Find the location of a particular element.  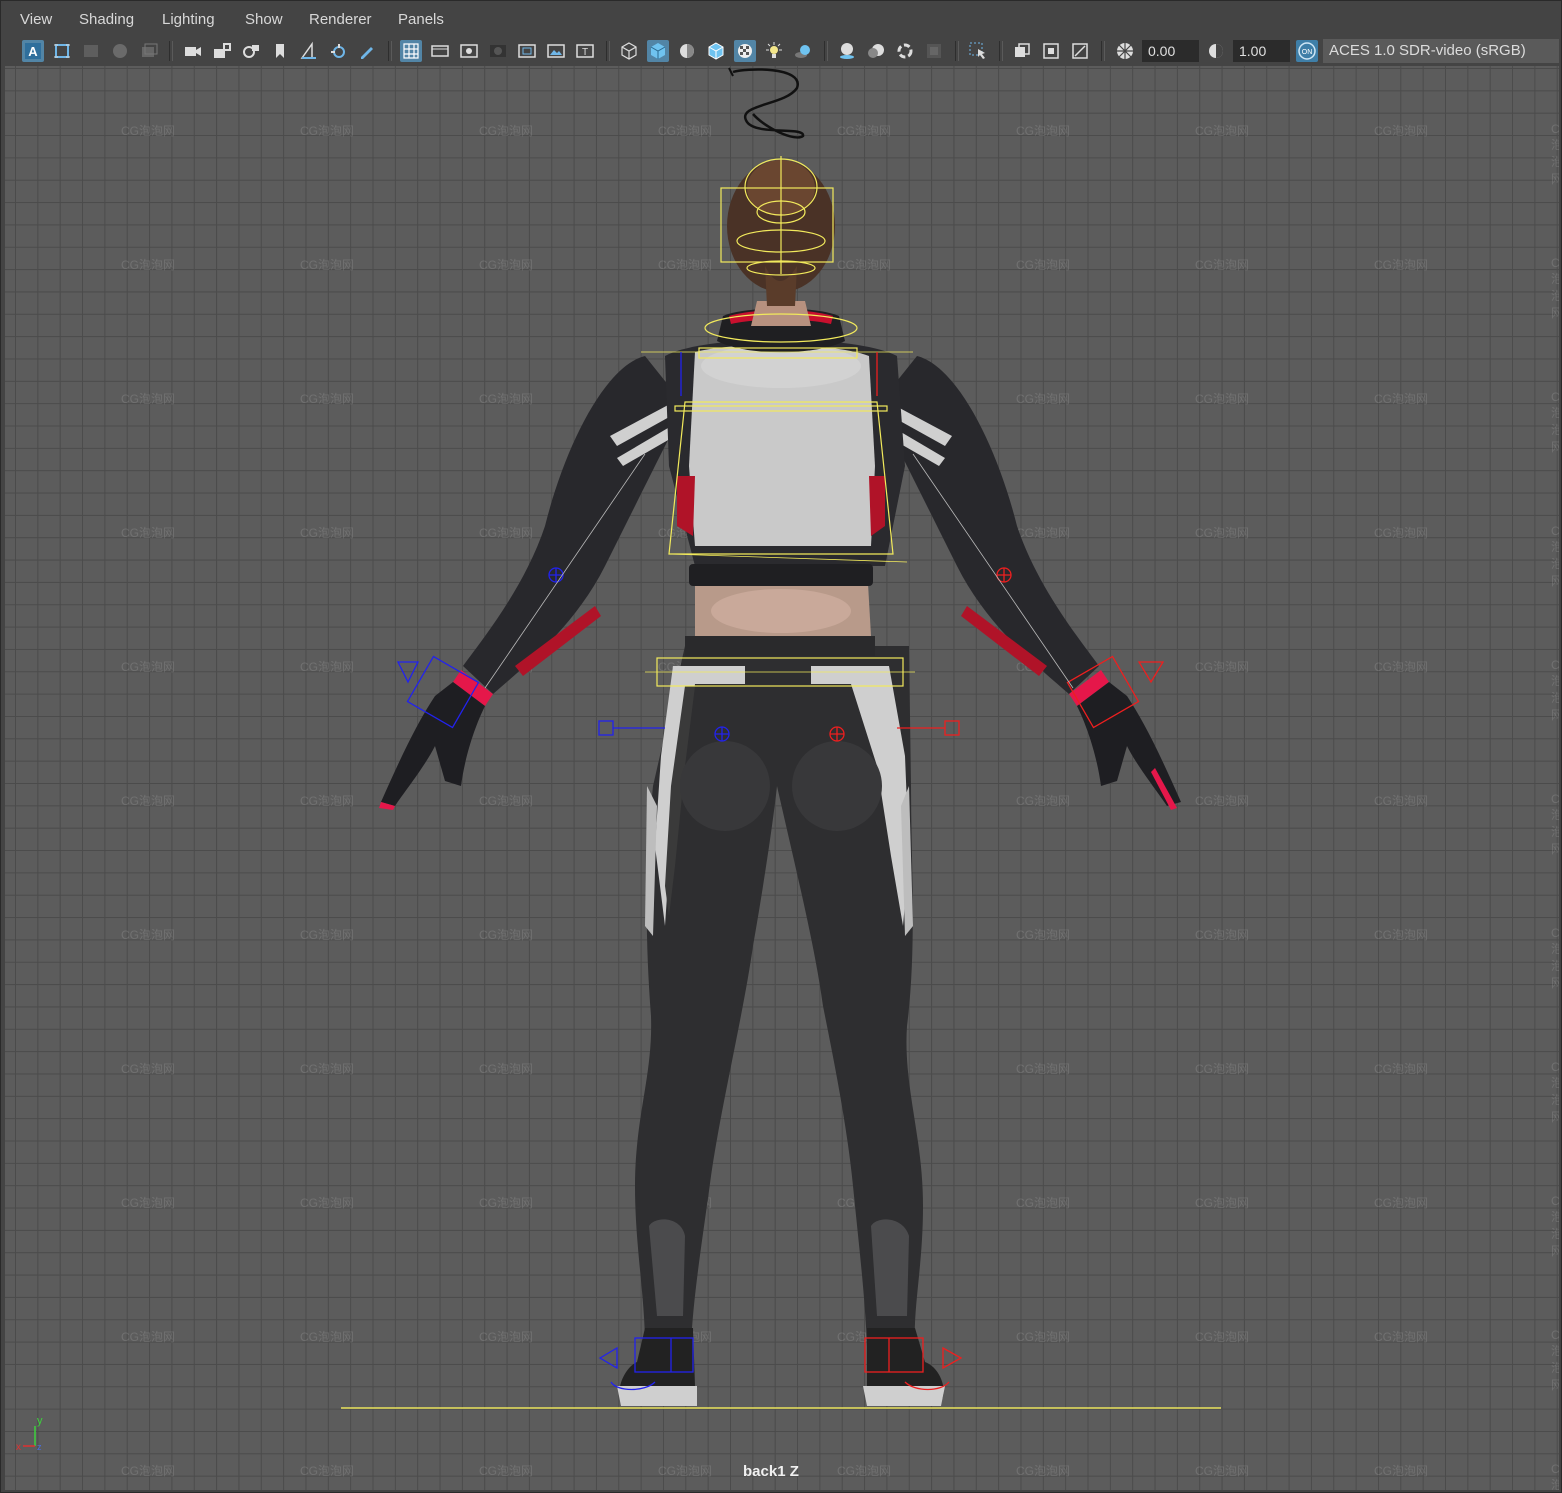

use-all-lights-icon is located at coordinates (774, 51).